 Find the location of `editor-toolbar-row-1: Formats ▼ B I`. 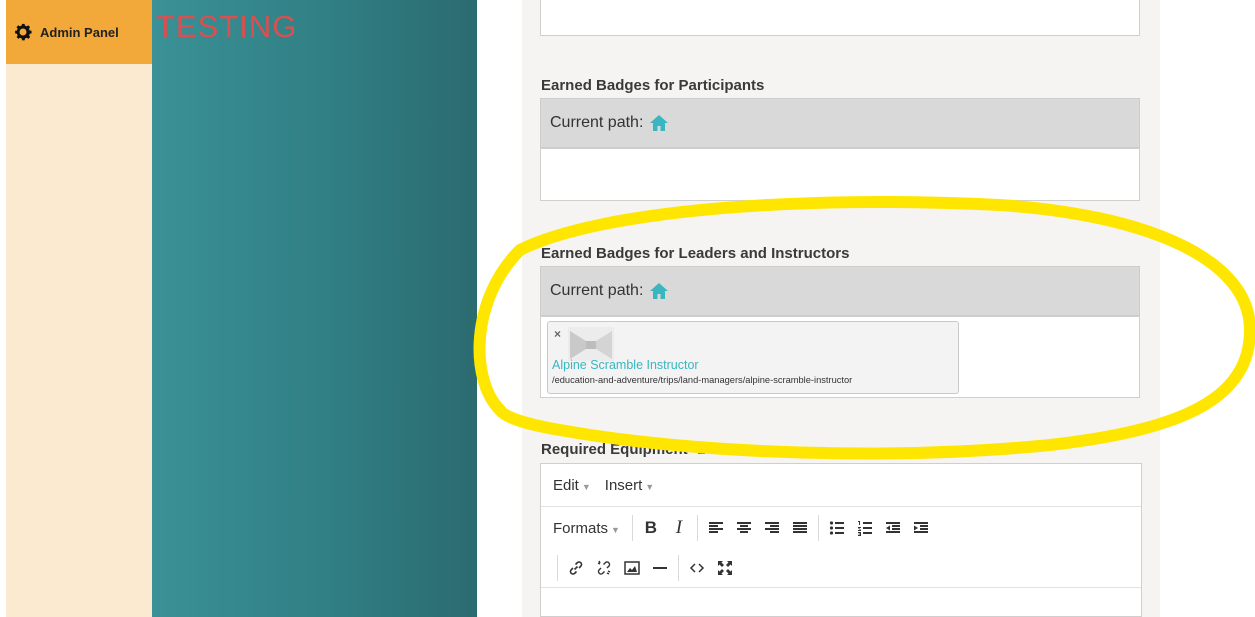

editor-toolbar-row-1: Formats ▼ B I is located at coordinates (841, 528).